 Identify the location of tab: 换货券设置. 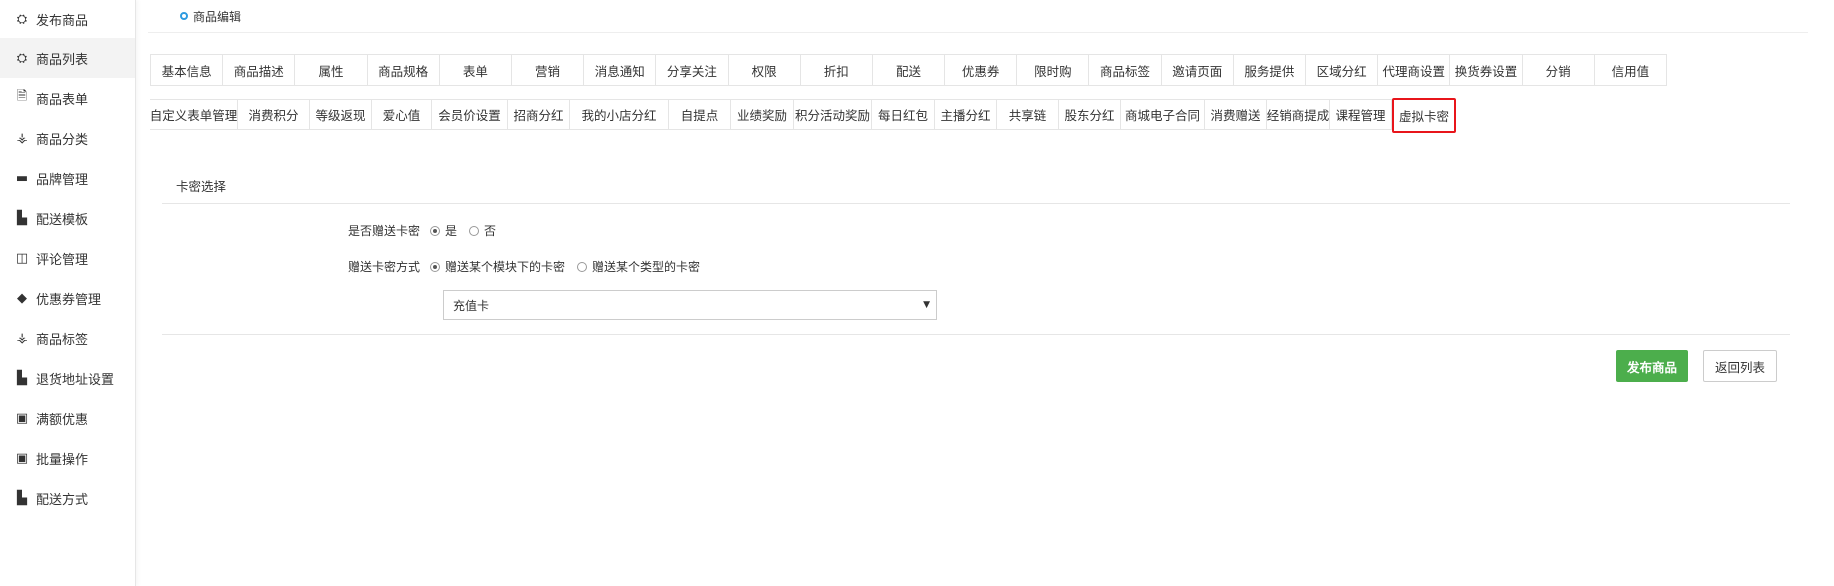
(1486, 70).